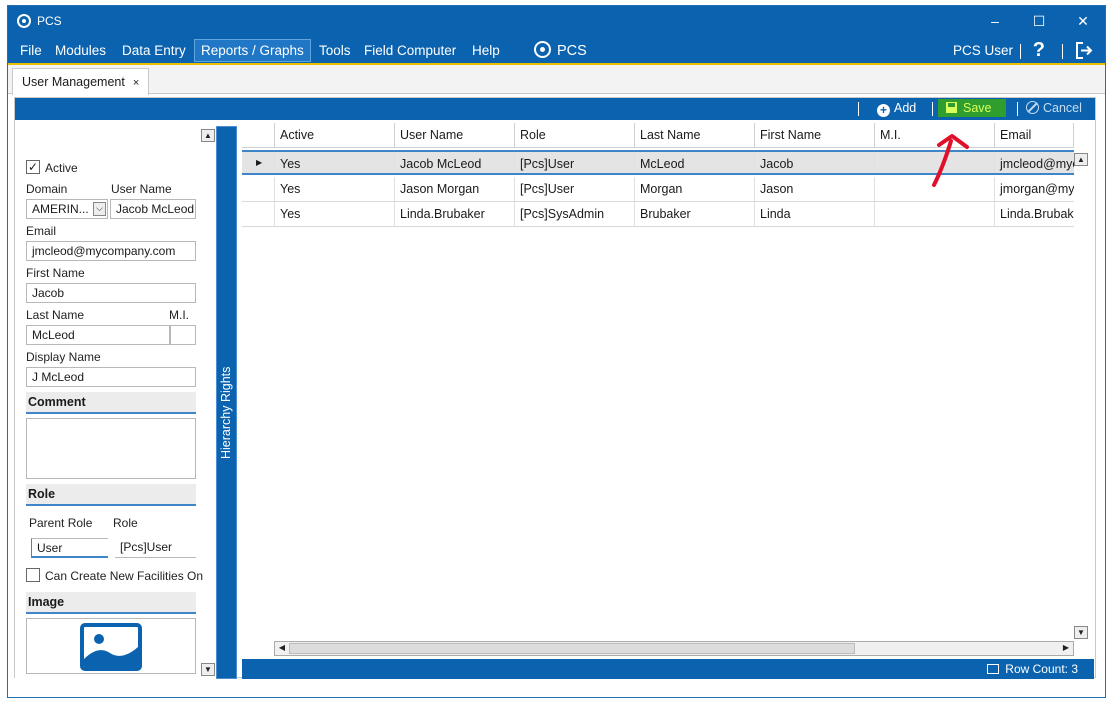  Describe the element at coordinates (486, 50) in the screenshot. I see `menu-help: Help` at that location.